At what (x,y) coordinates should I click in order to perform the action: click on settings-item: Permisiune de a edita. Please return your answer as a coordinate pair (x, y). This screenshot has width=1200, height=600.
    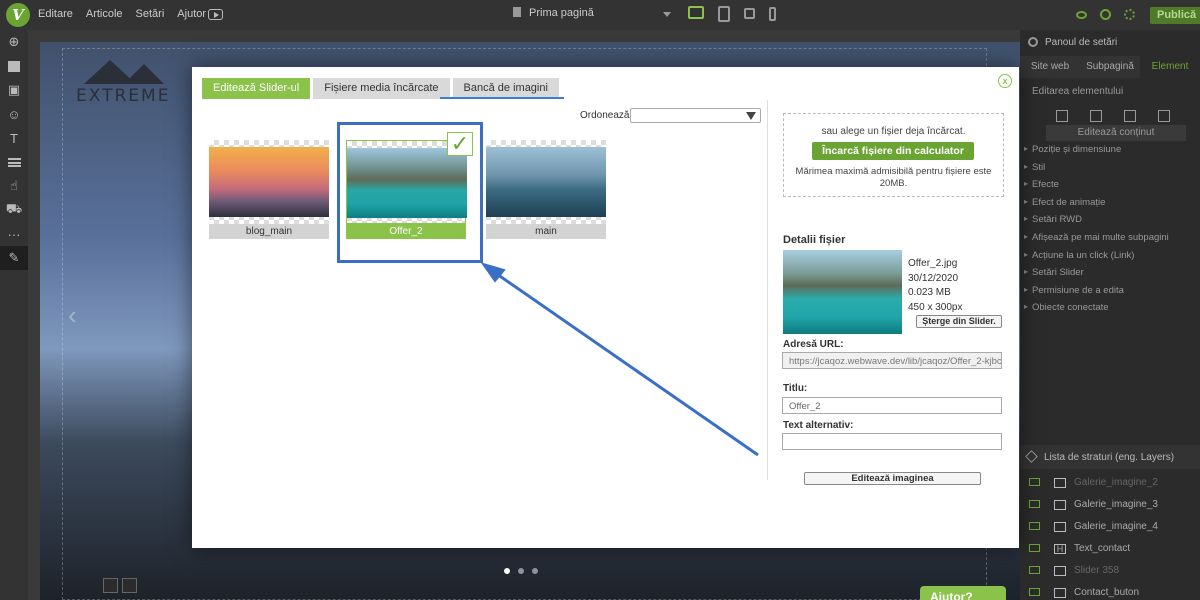
    Looking at the image, I should click on (1110, 294).